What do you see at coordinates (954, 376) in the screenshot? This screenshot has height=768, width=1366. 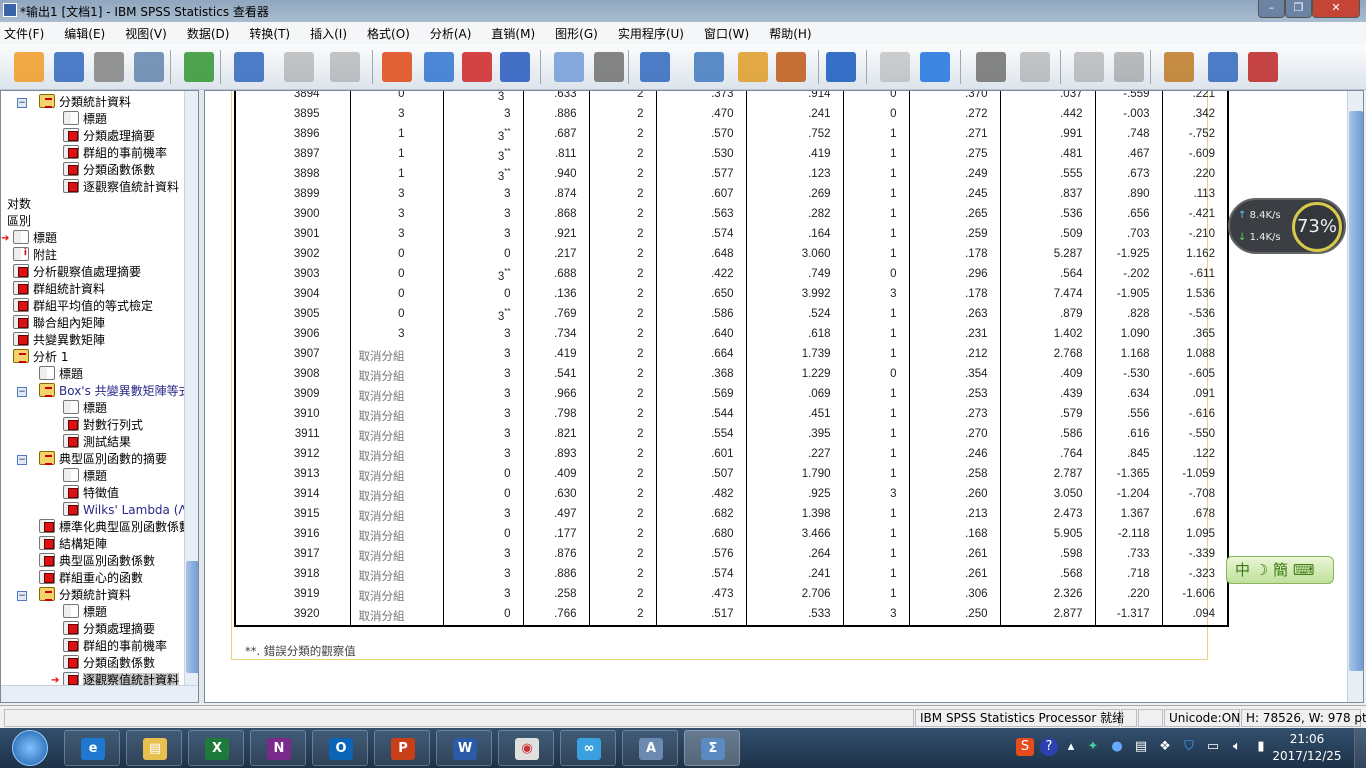 I see `table-cell: .354` at bounding box center [954, 376].